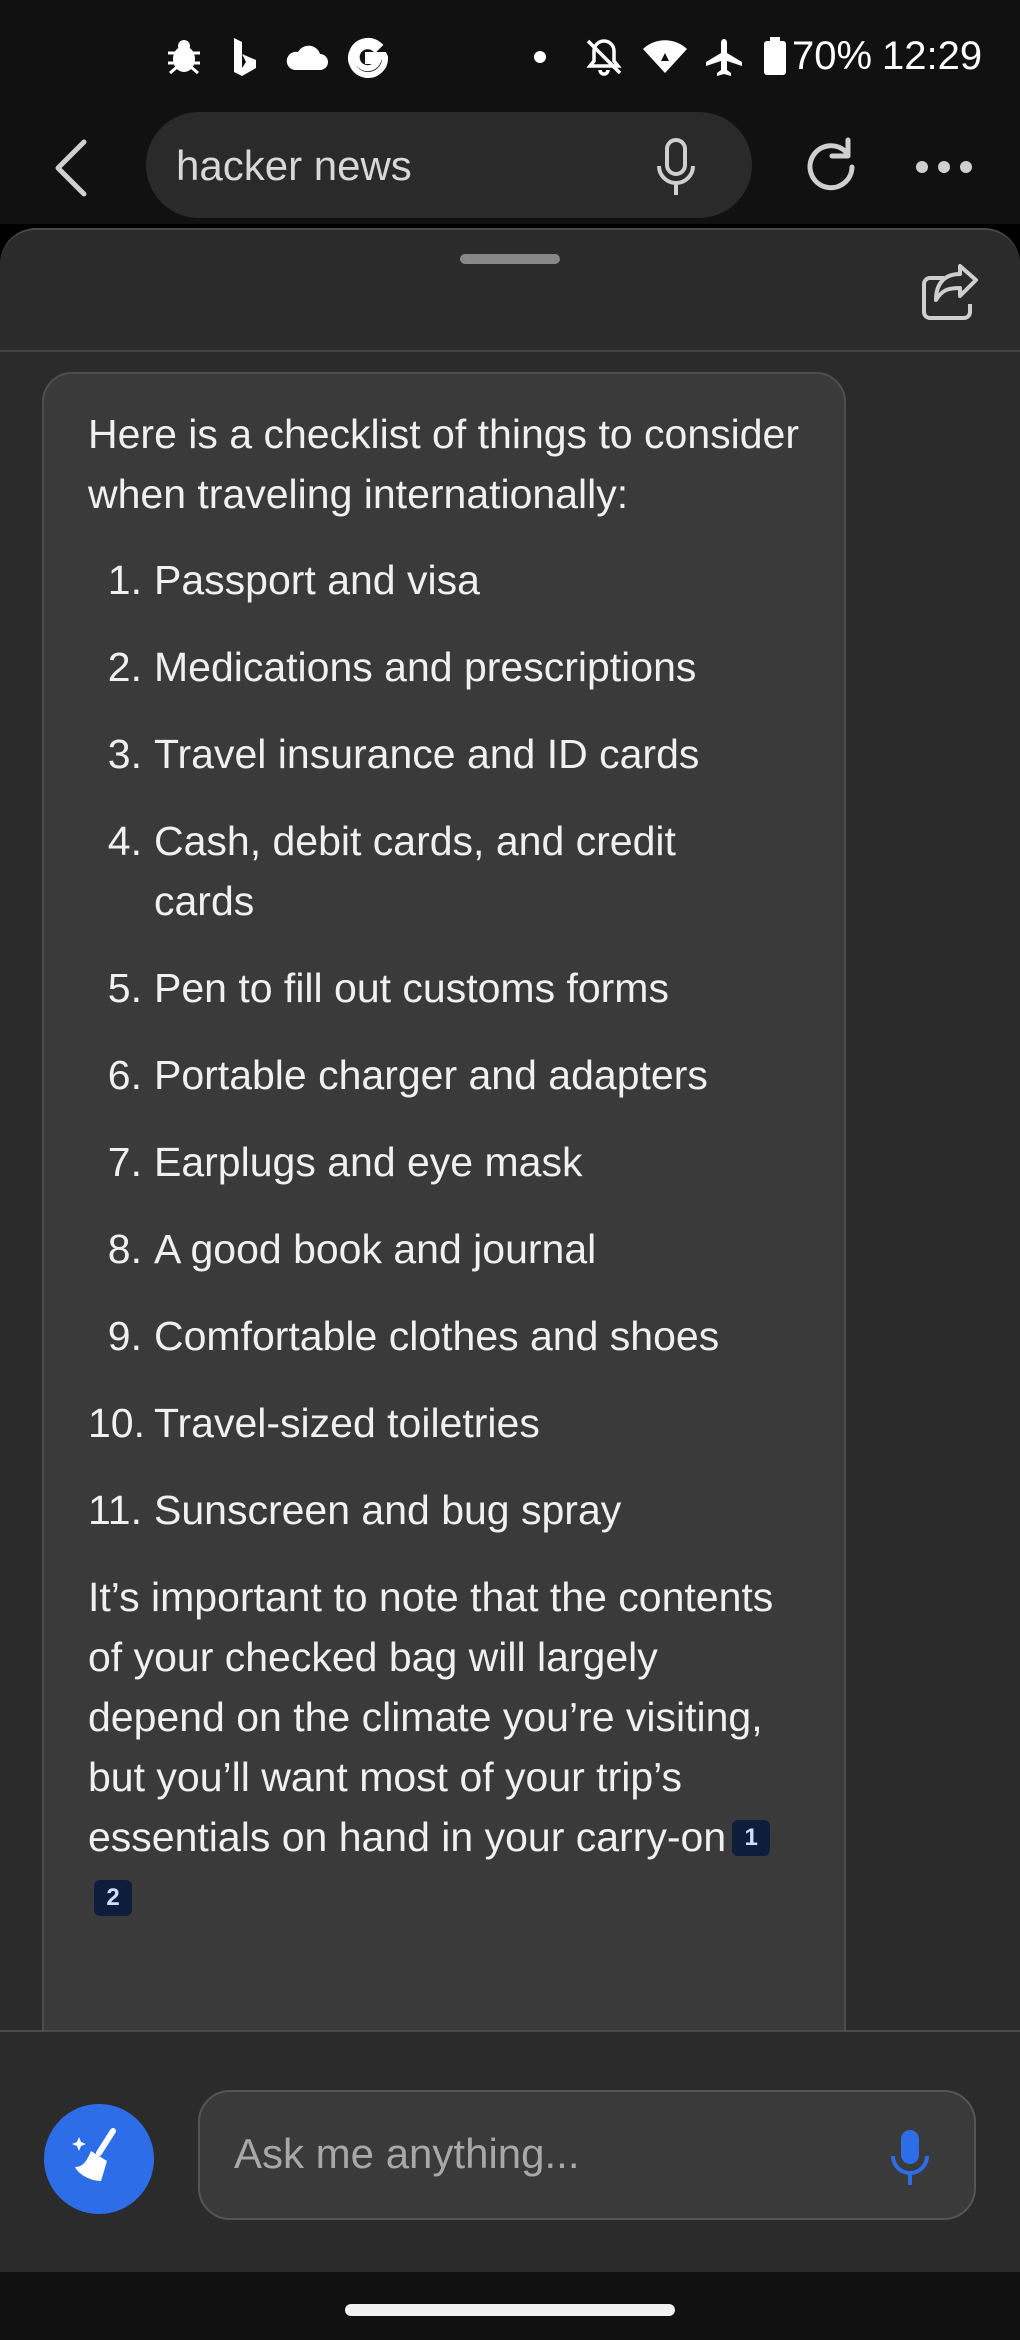 This screenshot has width=1020, height=2340. I want to click on browser-toolbar: hacker news, so click(510, 168).